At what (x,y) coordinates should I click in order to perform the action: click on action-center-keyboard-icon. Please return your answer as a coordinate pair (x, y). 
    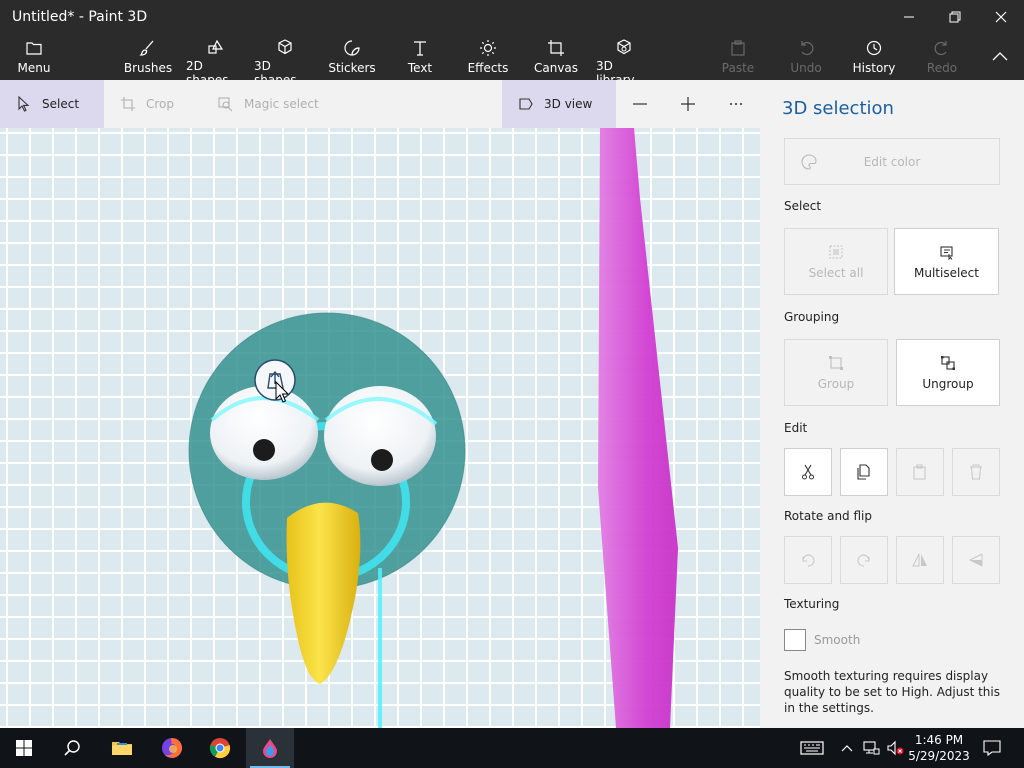
    Looking at the image, I should click on (812, 748).